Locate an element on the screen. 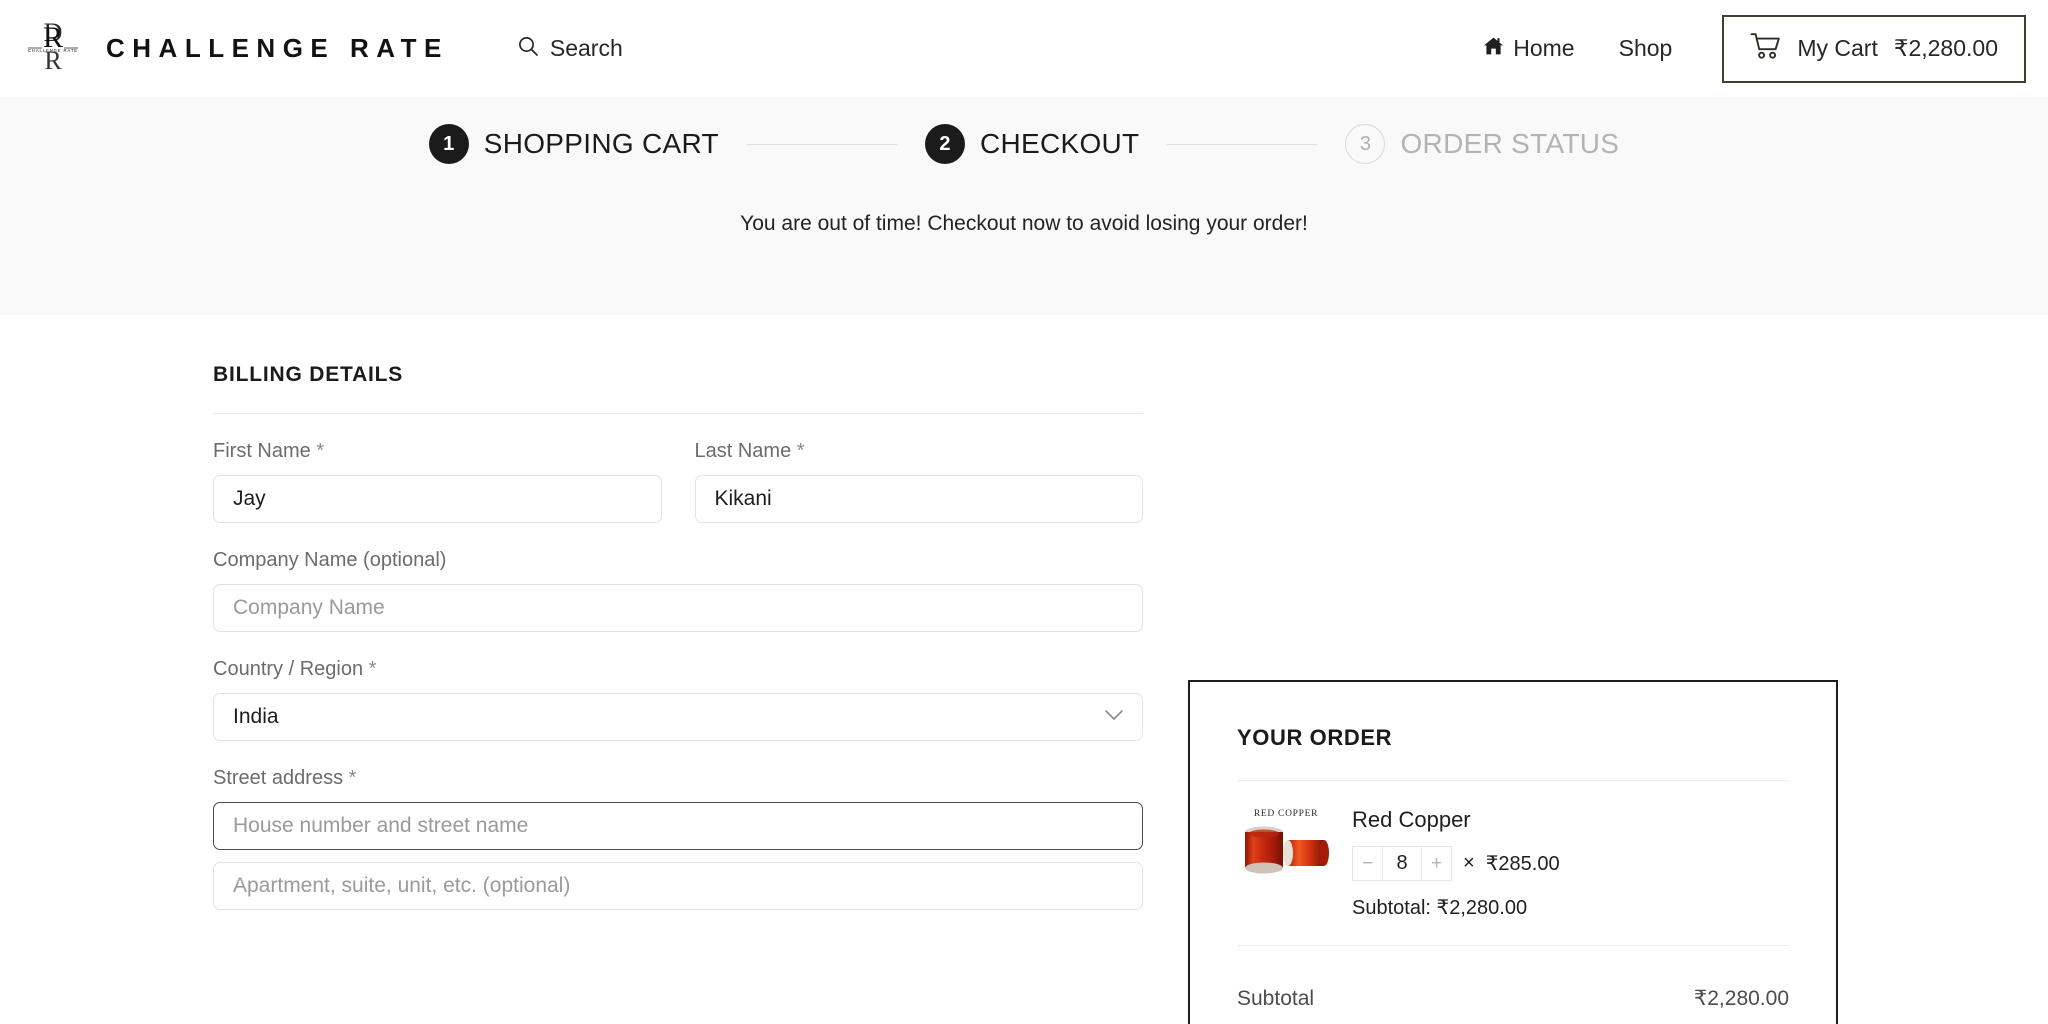 Image resolution: width=2048 pixels, height=1024 pixels. line-item-subtotal-value: ₹2,280.00 is located at coordinates (1482, 908).